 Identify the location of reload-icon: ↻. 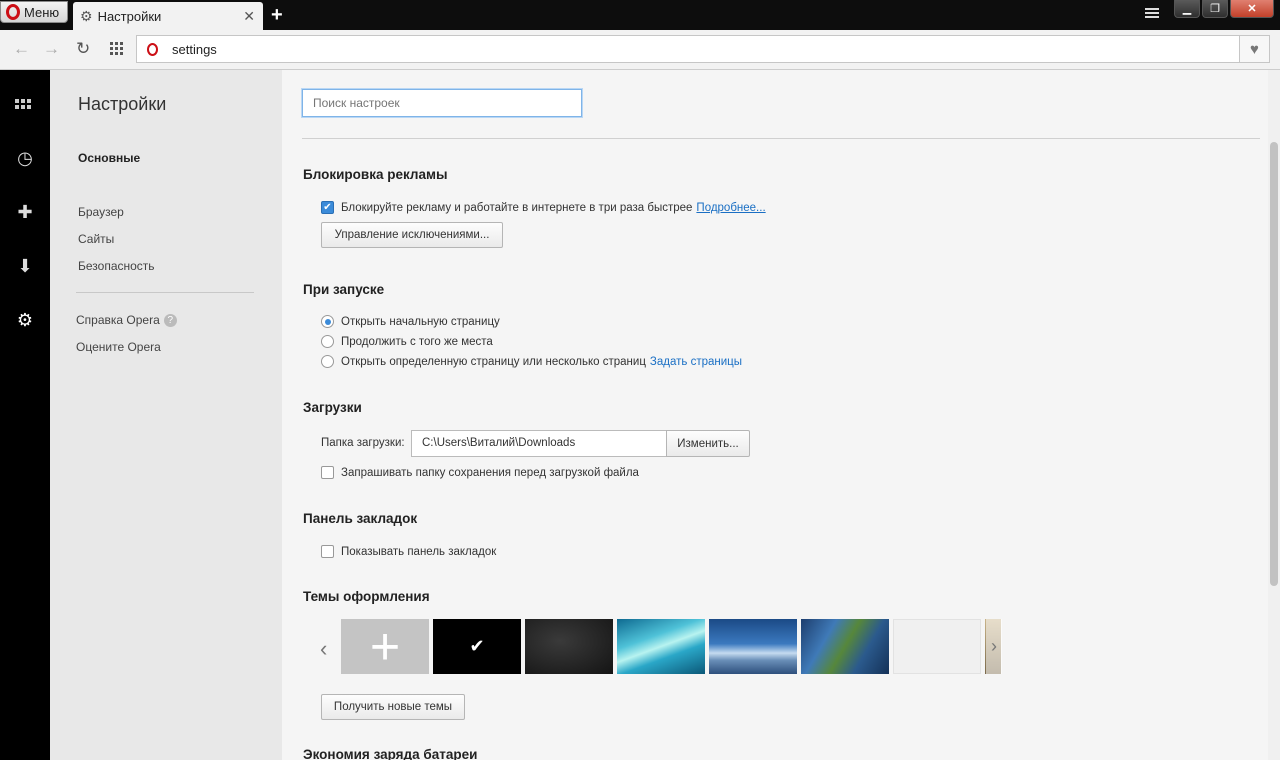
(83, 49).